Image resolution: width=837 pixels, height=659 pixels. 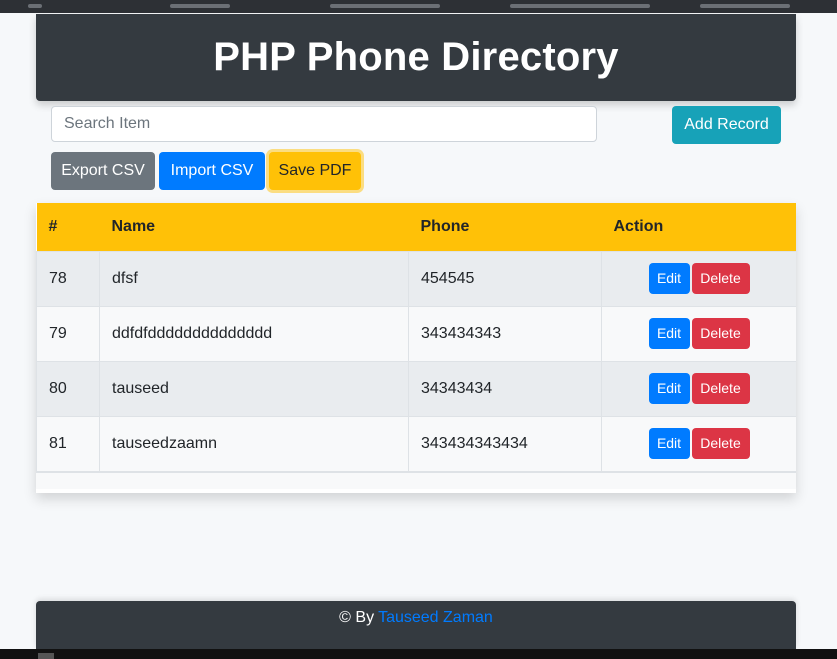 What do you see at coordinates (212, 171) in the screenshot?
I see `import-csv-button: Import CSV` at bounding box center [212, 171].